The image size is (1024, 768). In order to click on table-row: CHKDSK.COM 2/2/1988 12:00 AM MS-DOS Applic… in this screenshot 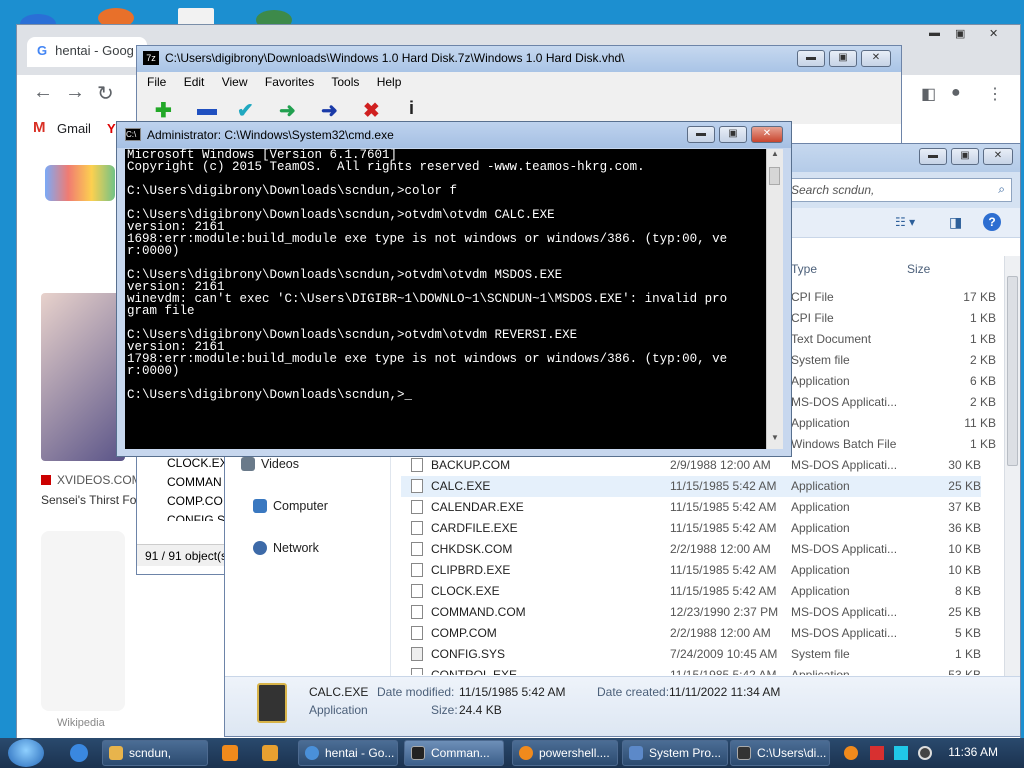, I will do `click(691, 549)`.